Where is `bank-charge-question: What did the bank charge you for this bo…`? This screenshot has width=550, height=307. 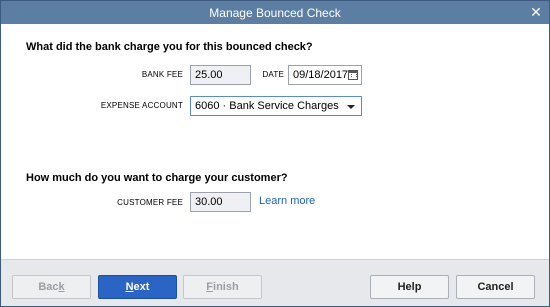
bank-charge-question: What did the bank charge you for this bo… is located at coordinates (169, 47).